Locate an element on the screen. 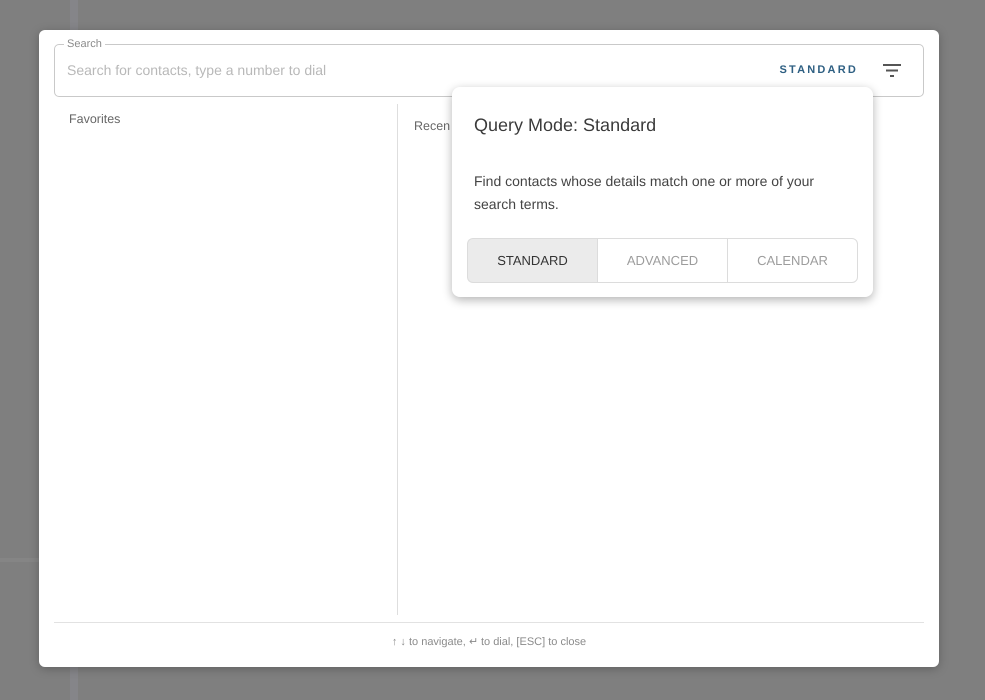 Image resolution: width=985 pixels, height=700 pixels. search-field: Search Search for contacts, type a number to dial STANDARD is located at coordinates (489, 67).